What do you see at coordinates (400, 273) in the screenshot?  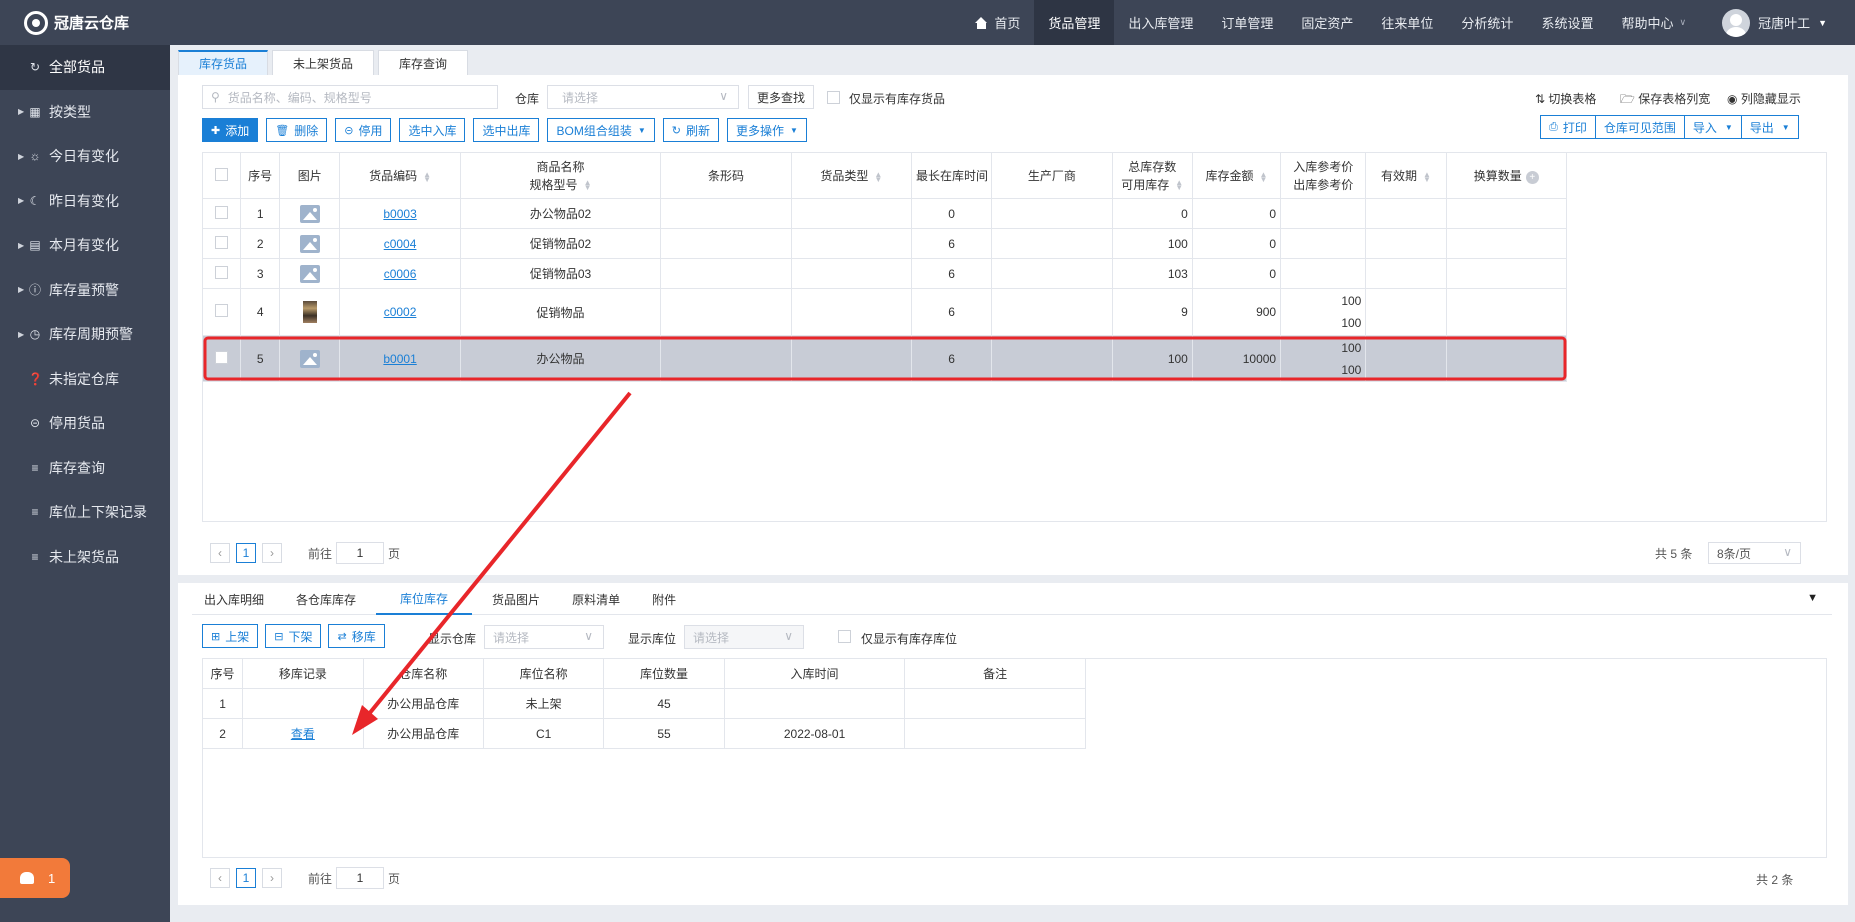 I see `cell-code: c0006` at bounding box center [400, 273].